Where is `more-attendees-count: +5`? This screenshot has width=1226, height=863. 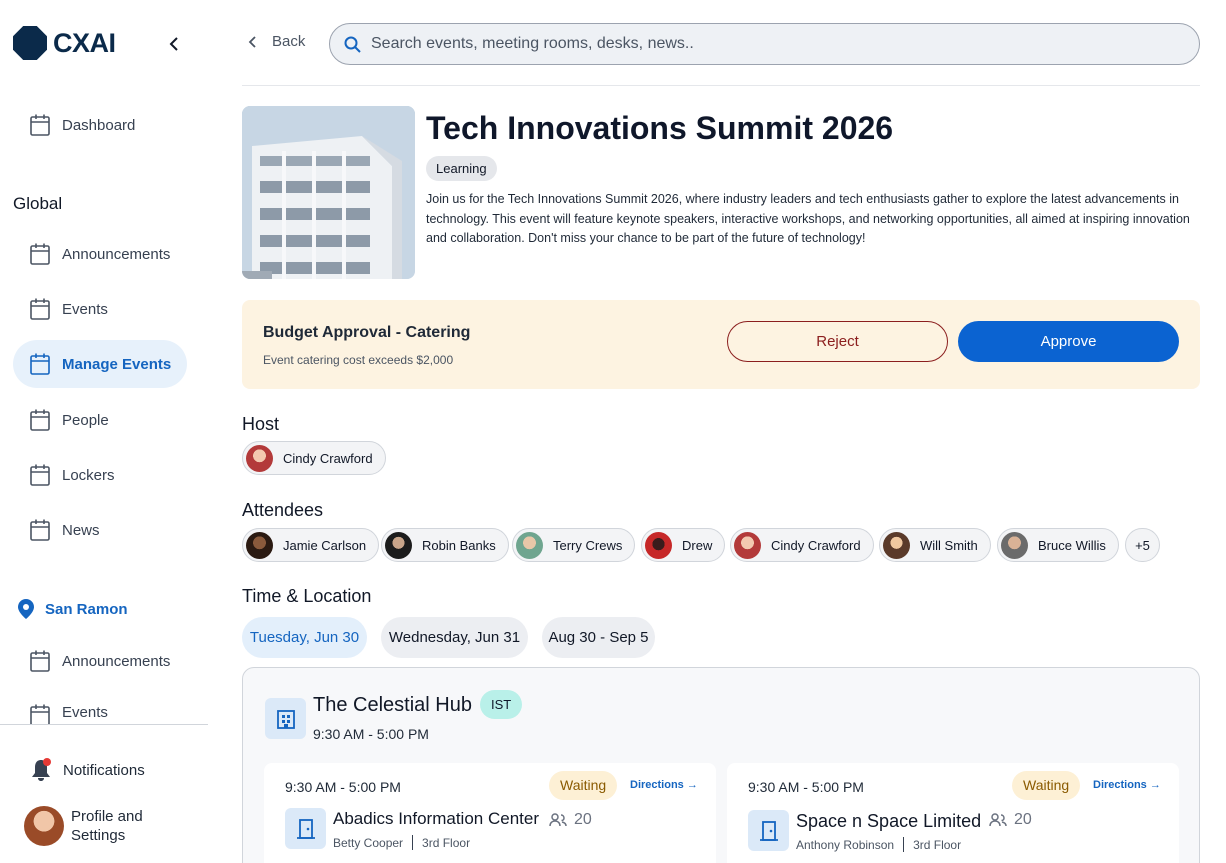 more-attendees-count: +5 is located at coordinates (1142, 545).